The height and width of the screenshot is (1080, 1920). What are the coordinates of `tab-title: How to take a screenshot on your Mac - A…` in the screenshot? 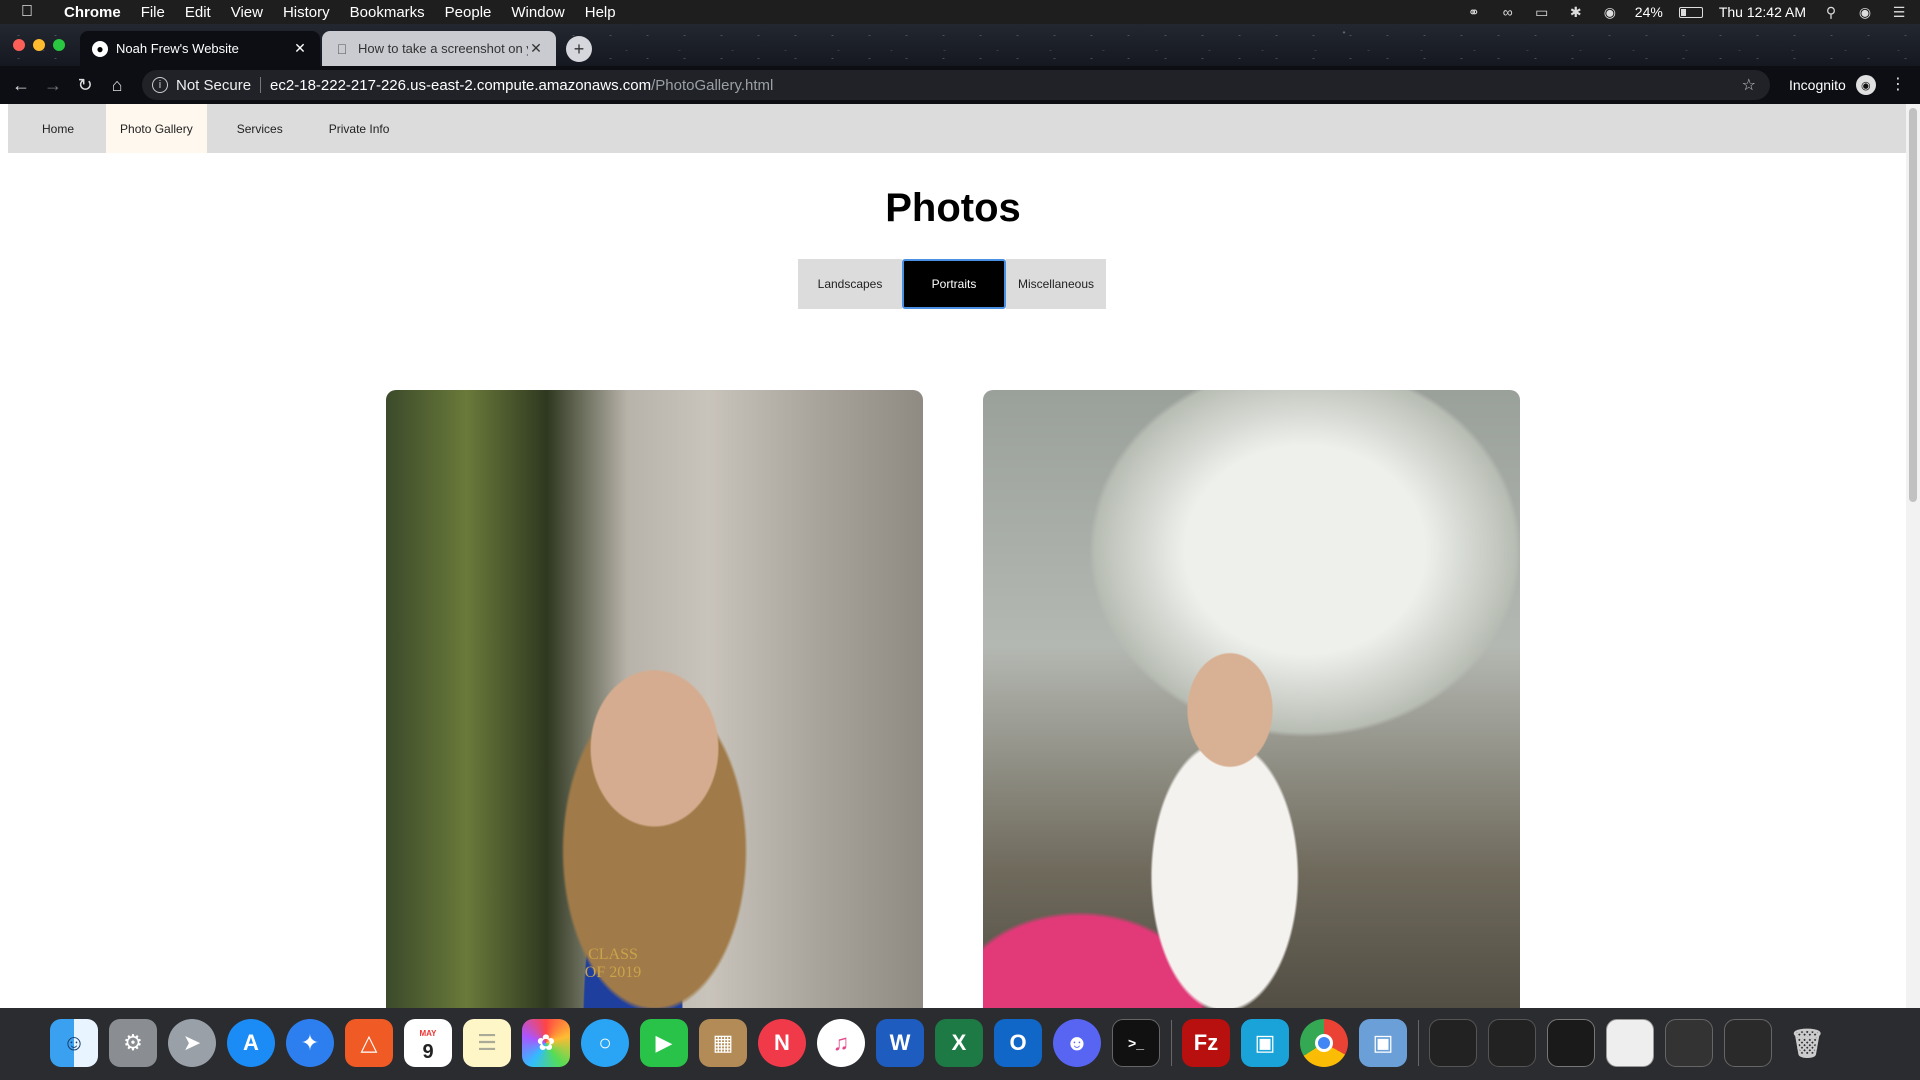 It's located at (443, 48).